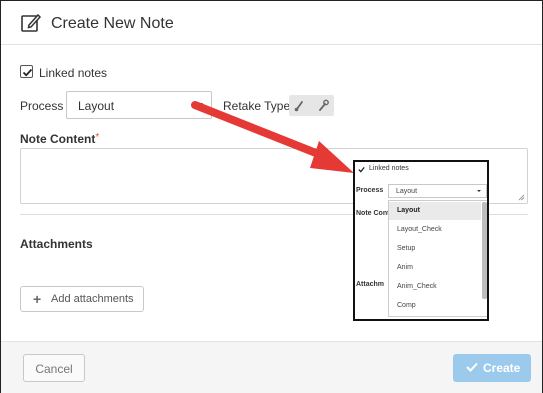  What do you see at coordinates (271, 23) in the screenshot?
I see `dialog-header: Create New Note` at bounding box center [271, 23].